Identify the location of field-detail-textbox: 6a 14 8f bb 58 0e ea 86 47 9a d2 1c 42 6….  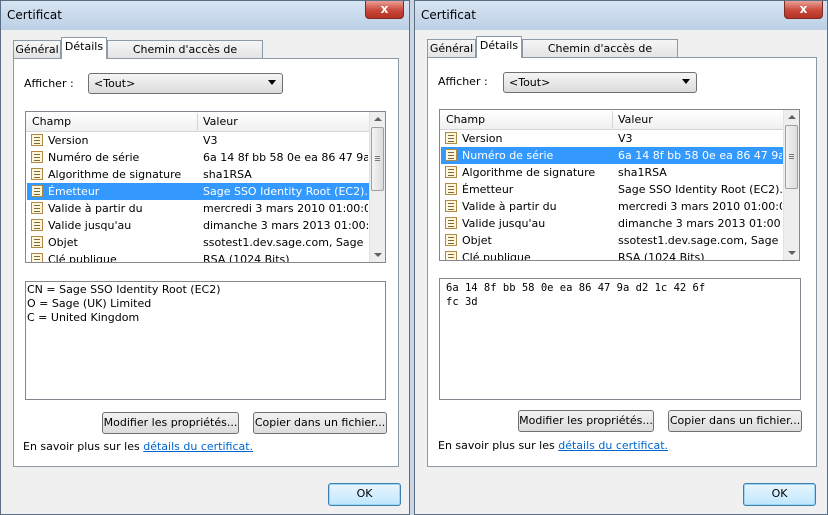
(620, 339).